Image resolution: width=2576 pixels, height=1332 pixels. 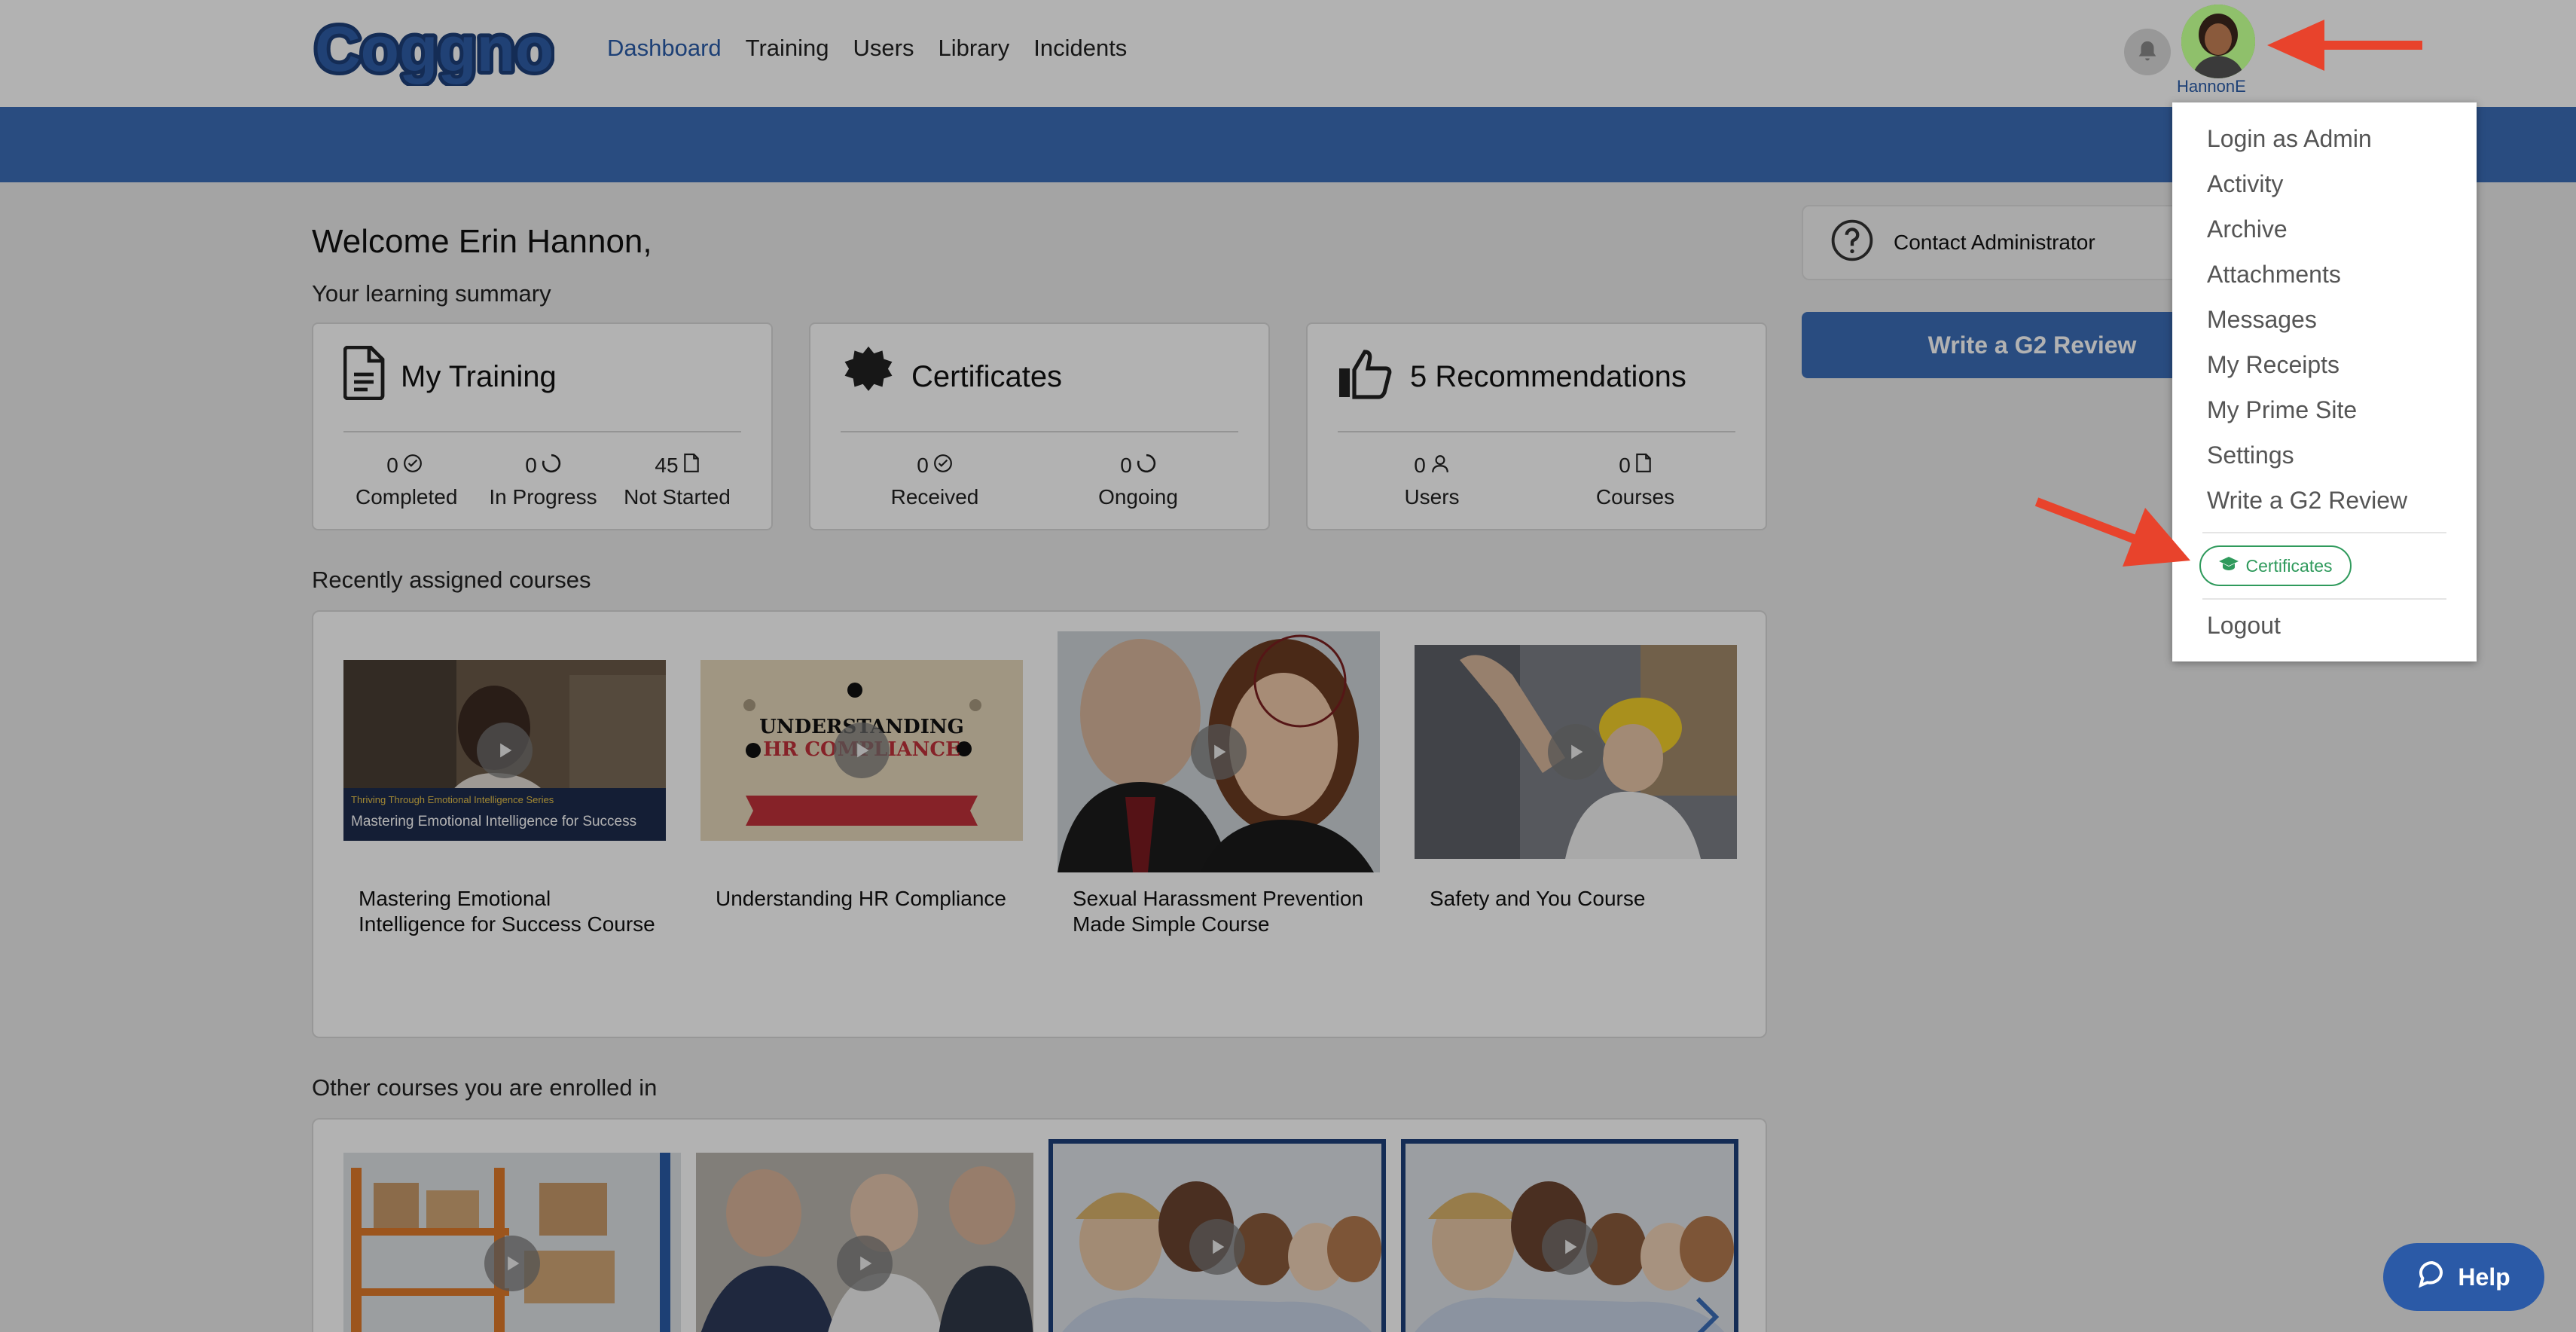 I want to click on user-avatar-highlighted, so click(x=2218, y=42).